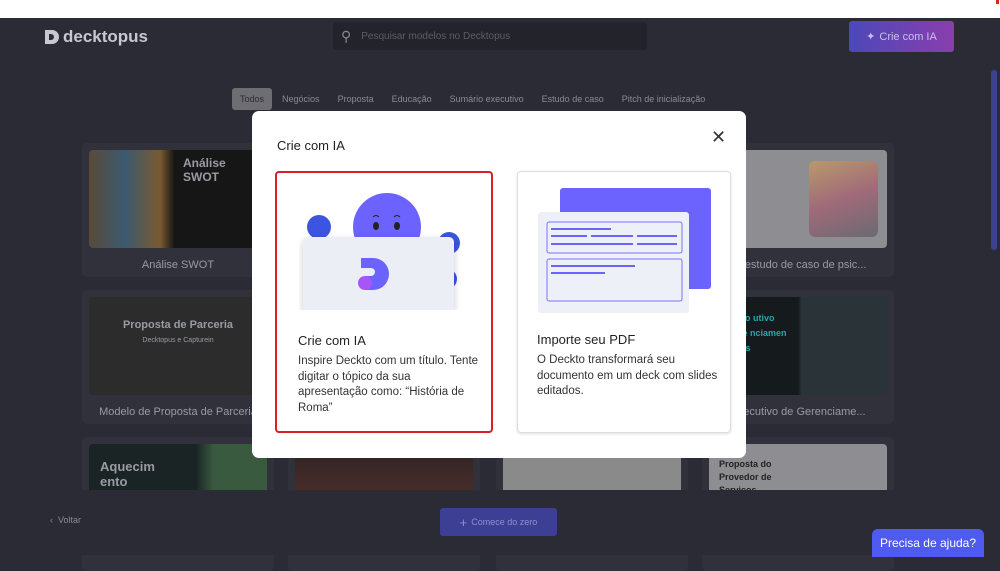 Image resolution: width=1000 pixels, height=571 pixels. I want to click on template-card: Análise SWOT Análise SWOT, so click(178, 210).